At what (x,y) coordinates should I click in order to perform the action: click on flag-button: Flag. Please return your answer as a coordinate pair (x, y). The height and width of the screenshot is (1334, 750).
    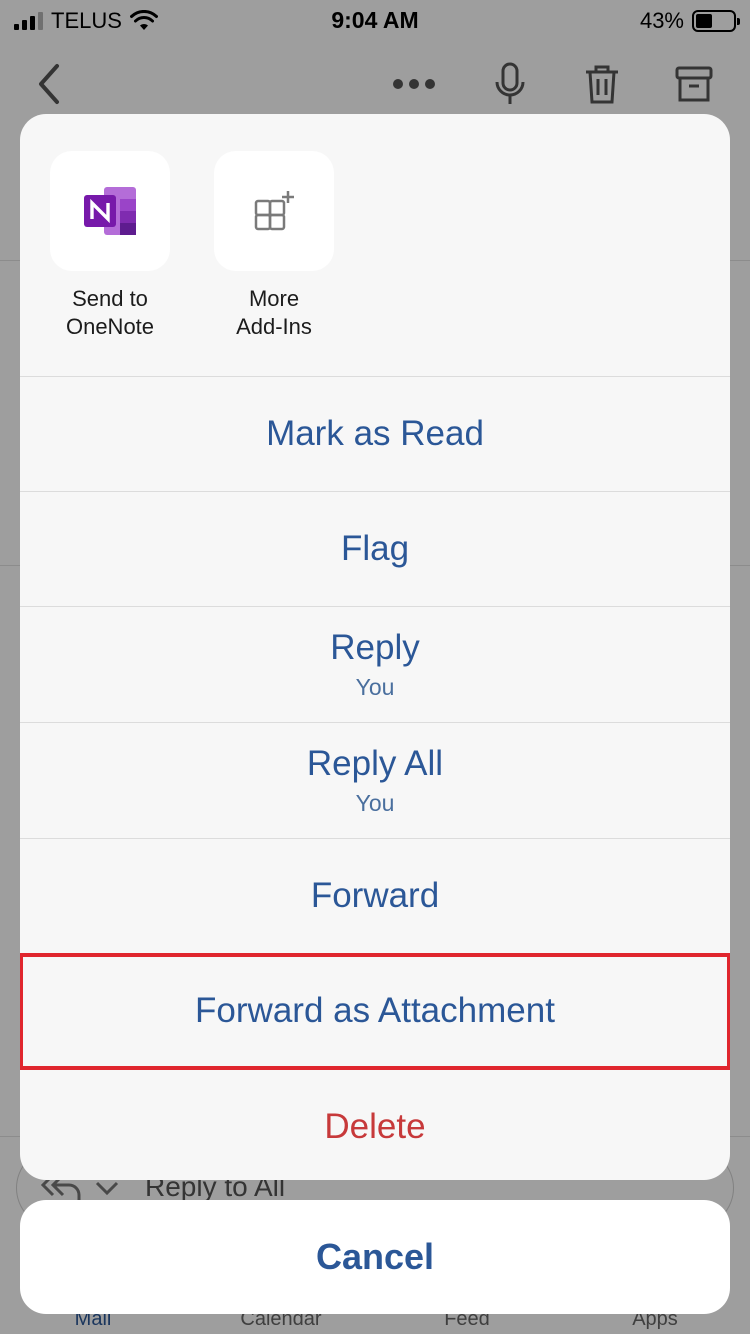
    Looking at the image, I should click on (375, 549).